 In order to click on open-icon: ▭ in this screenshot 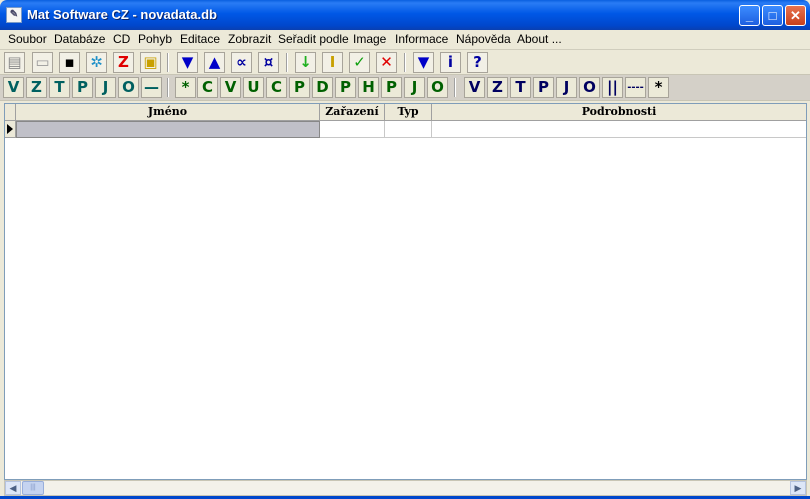, I will do `click(42, 62)`.